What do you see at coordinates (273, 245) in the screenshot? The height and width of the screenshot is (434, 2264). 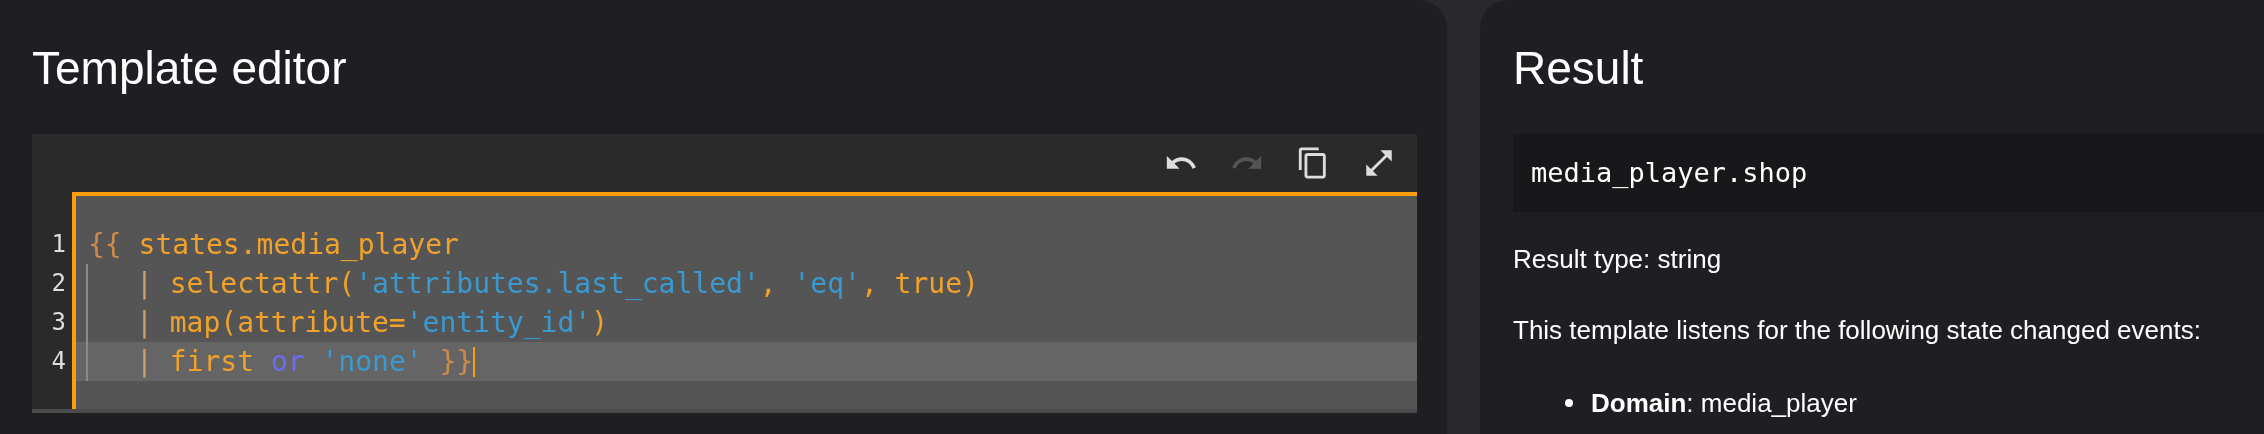 I see `code-line: {{ states.media_player` at bounding box center [273, 245].